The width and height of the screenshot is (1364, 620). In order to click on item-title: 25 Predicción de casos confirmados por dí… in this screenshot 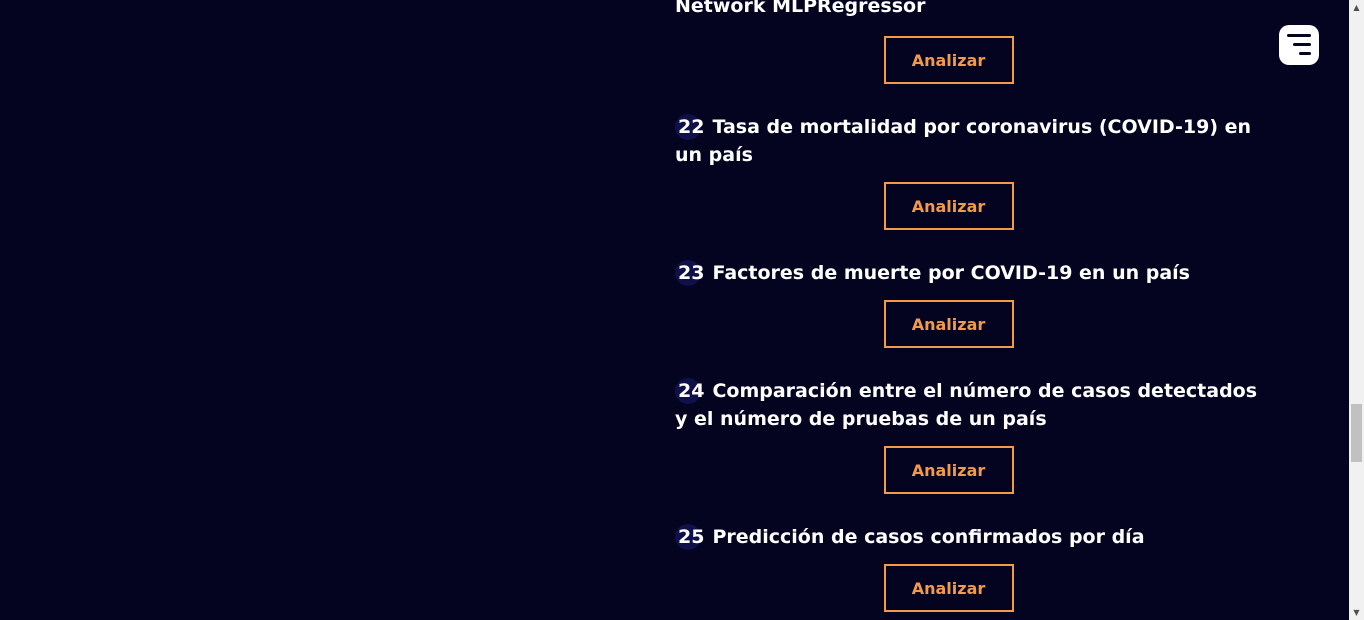, I will do `click(970, 537)`.